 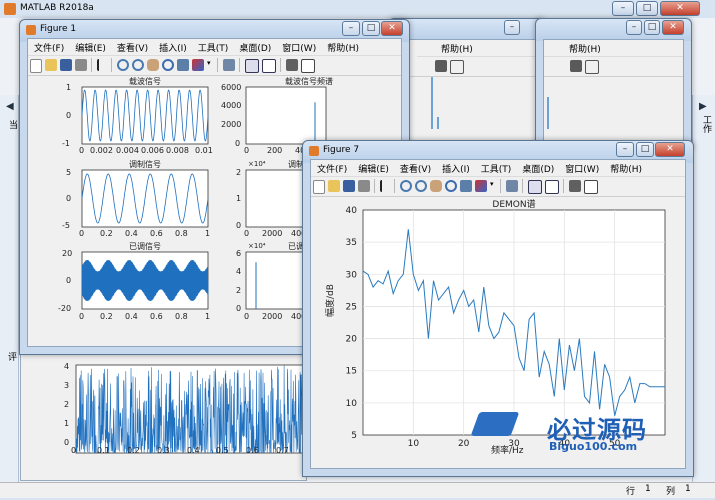 I want to click on print-icon, so click(x=81, y=65).